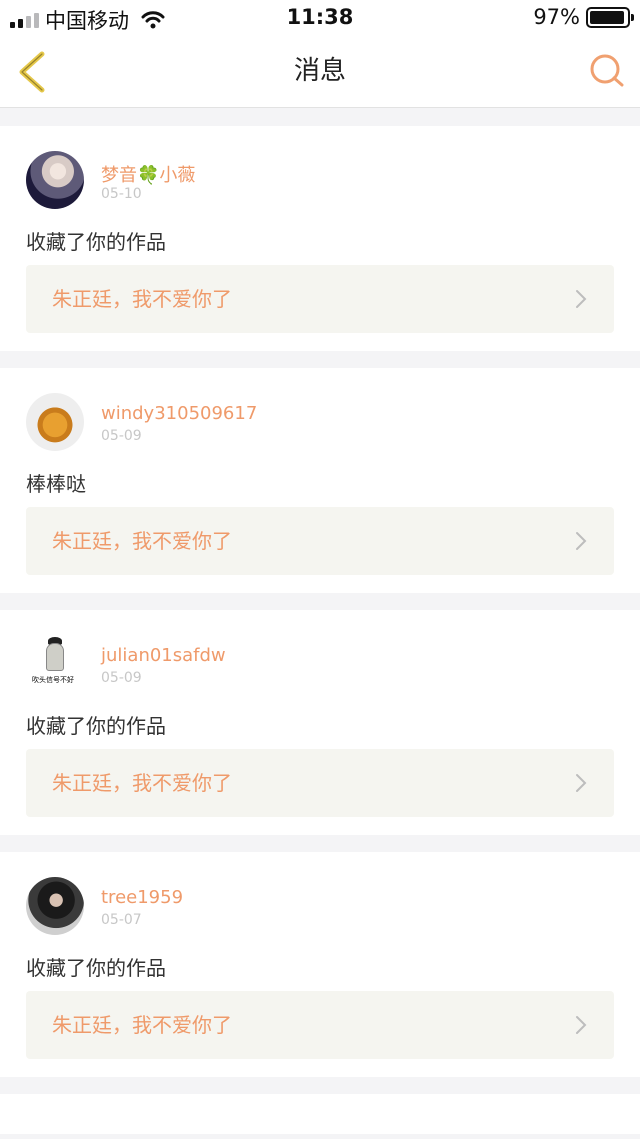 The width and height of the screenshot is (640, 1139). What do you see at coordinates (53, 680) in the screenshot?
I see `avatar-caption: 吹头信号不好` at bounding box center [53, 680].